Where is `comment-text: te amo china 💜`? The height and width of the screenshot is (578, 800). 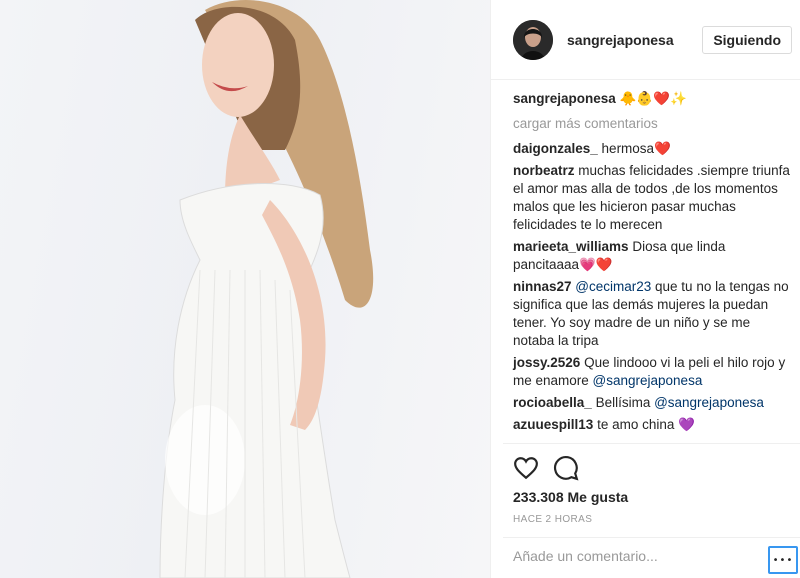 comment-text: te amo china 💜 is located at coordinates (646, 424).